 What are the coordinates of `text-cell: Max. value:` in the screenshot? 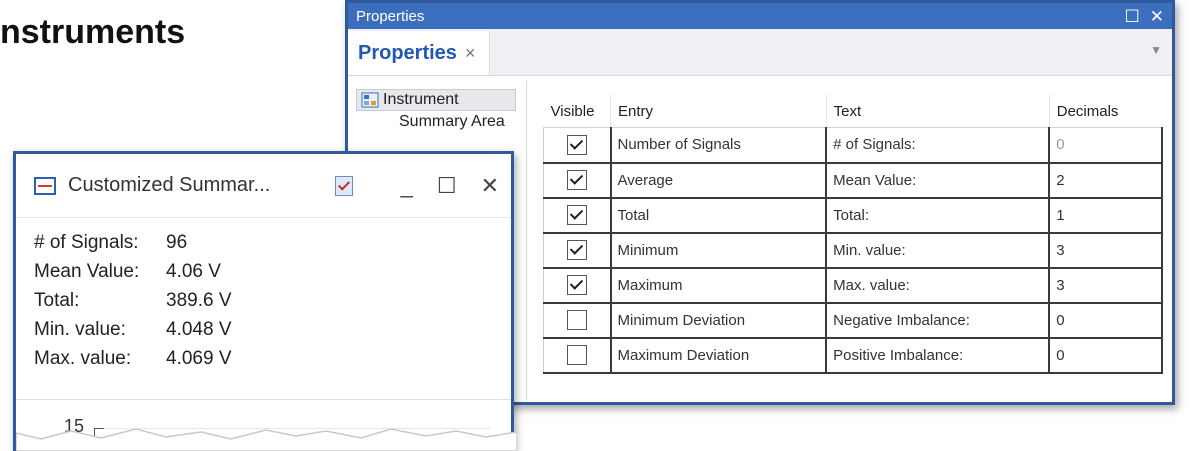 It's located at (938, 285).